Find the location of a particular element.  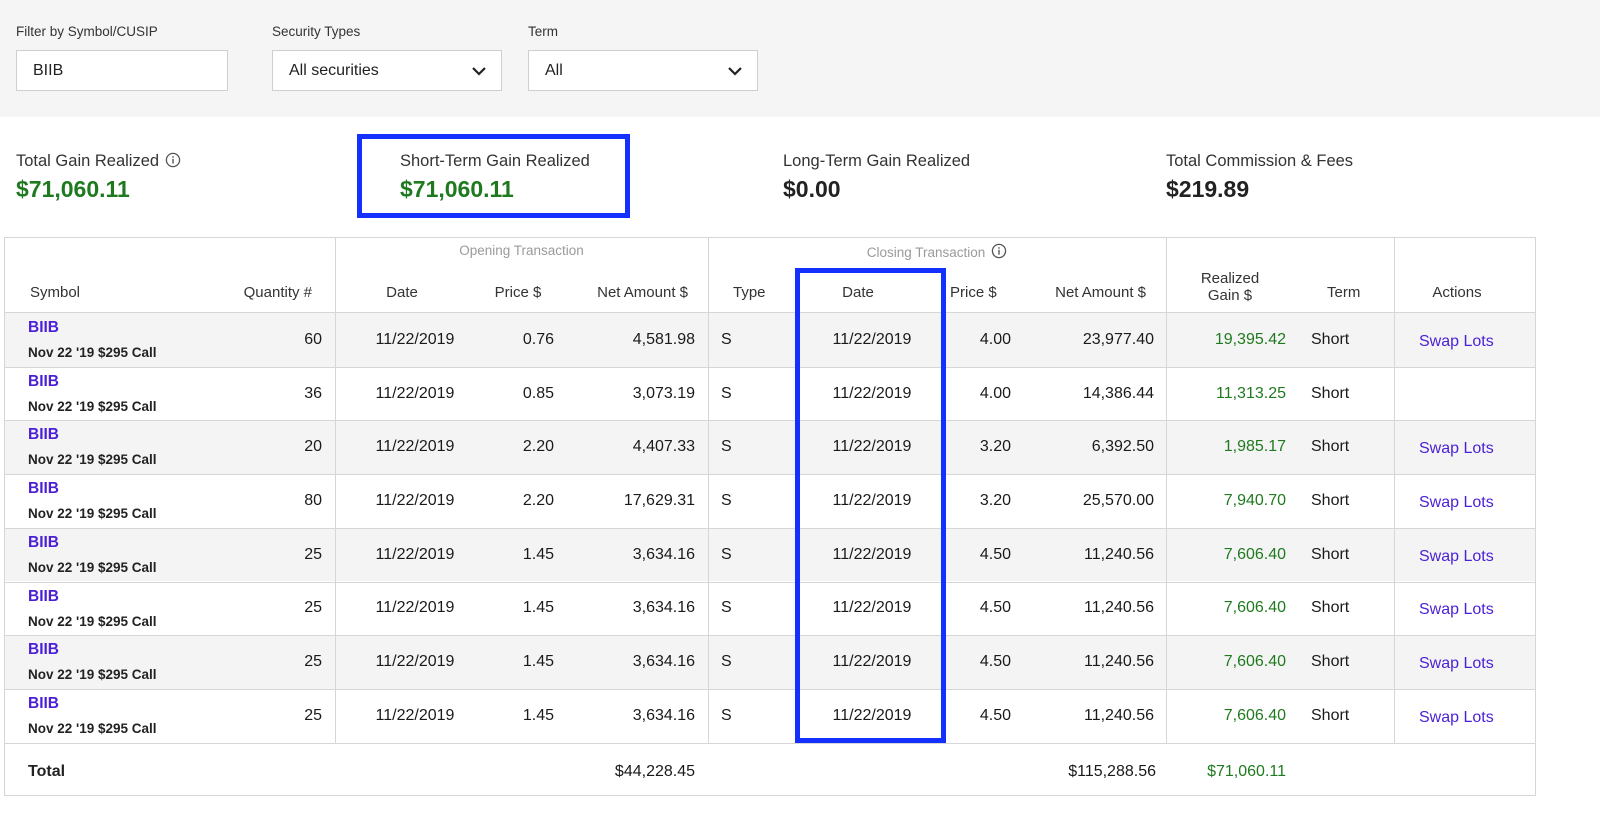

close-price-cell: 4.00 is located at coordinates (995, 339).